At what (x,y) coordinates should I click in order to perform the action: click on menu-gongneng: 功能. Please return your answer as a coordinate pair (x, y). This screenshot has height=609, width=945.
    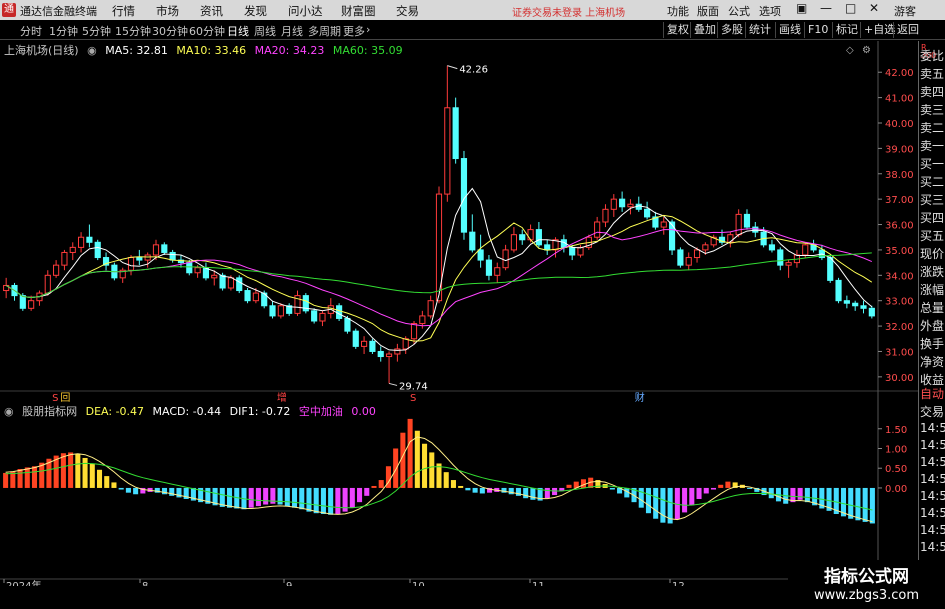
    Looking at the image, I should click on (678, 11).